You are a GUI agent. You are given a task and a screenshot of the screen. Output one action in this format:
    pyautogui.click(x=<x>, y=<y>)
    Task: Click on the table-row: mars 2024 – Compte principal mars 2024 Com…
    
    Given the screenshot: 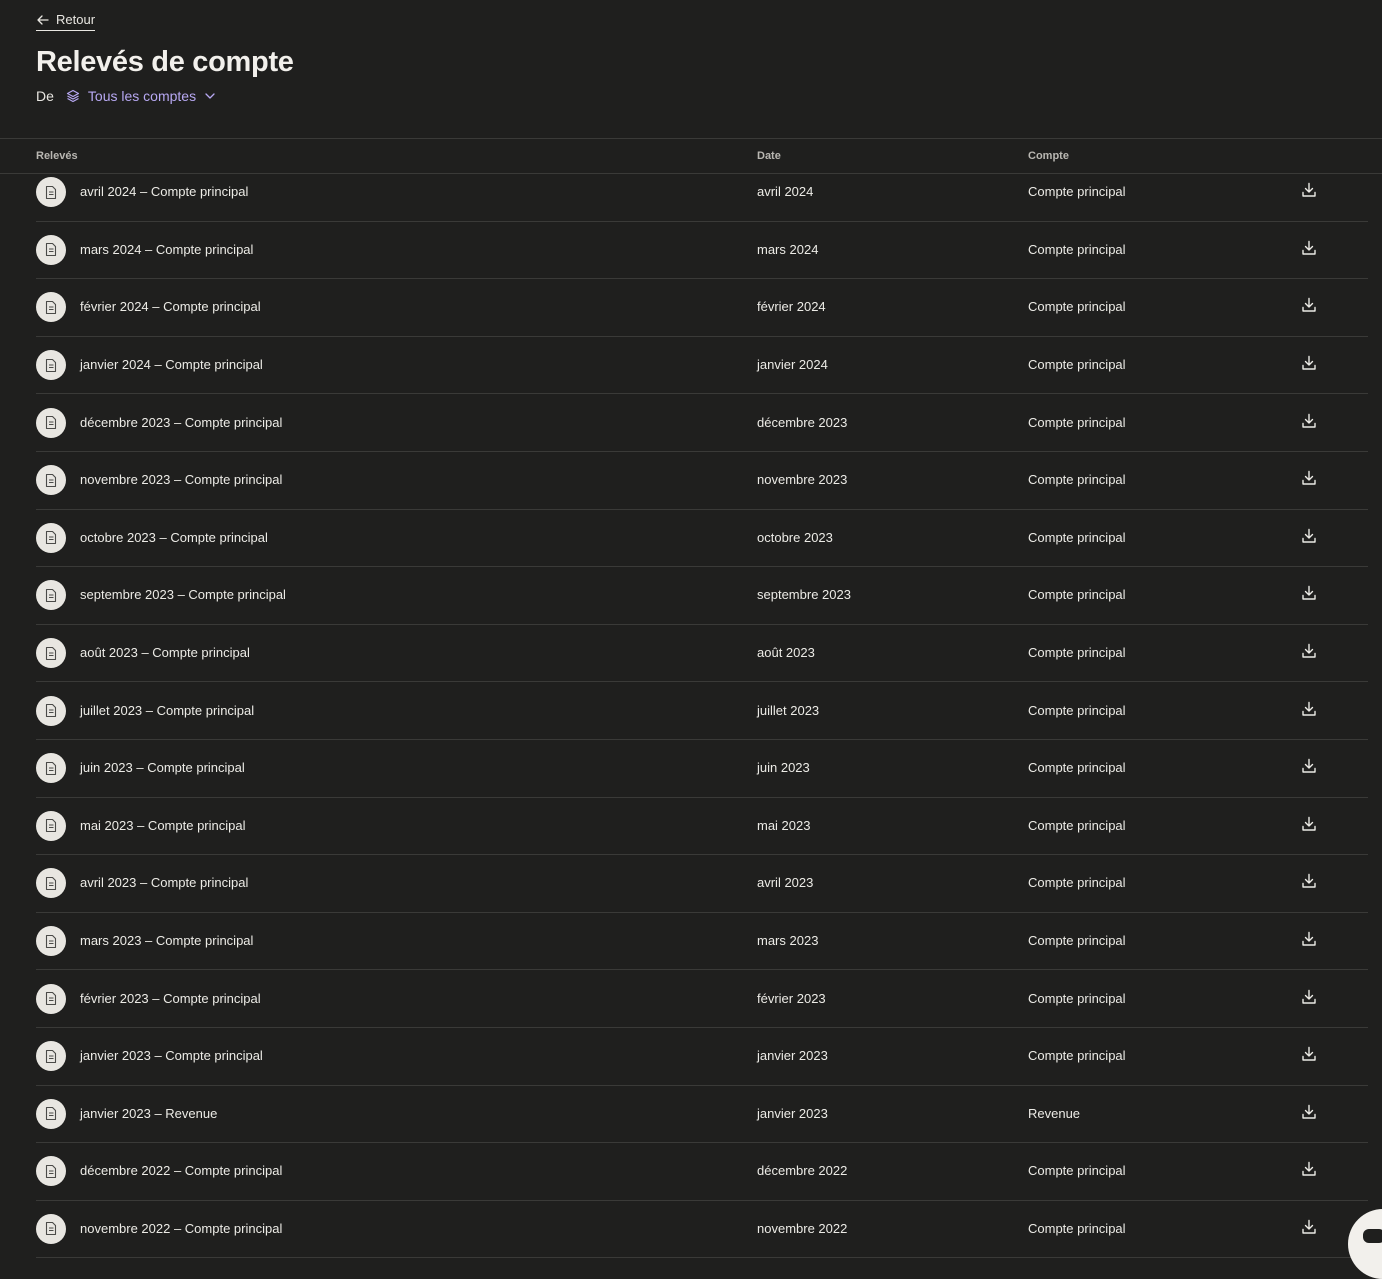 What is the action you would take?
    pyautogui.click(x=702, y=251)
    